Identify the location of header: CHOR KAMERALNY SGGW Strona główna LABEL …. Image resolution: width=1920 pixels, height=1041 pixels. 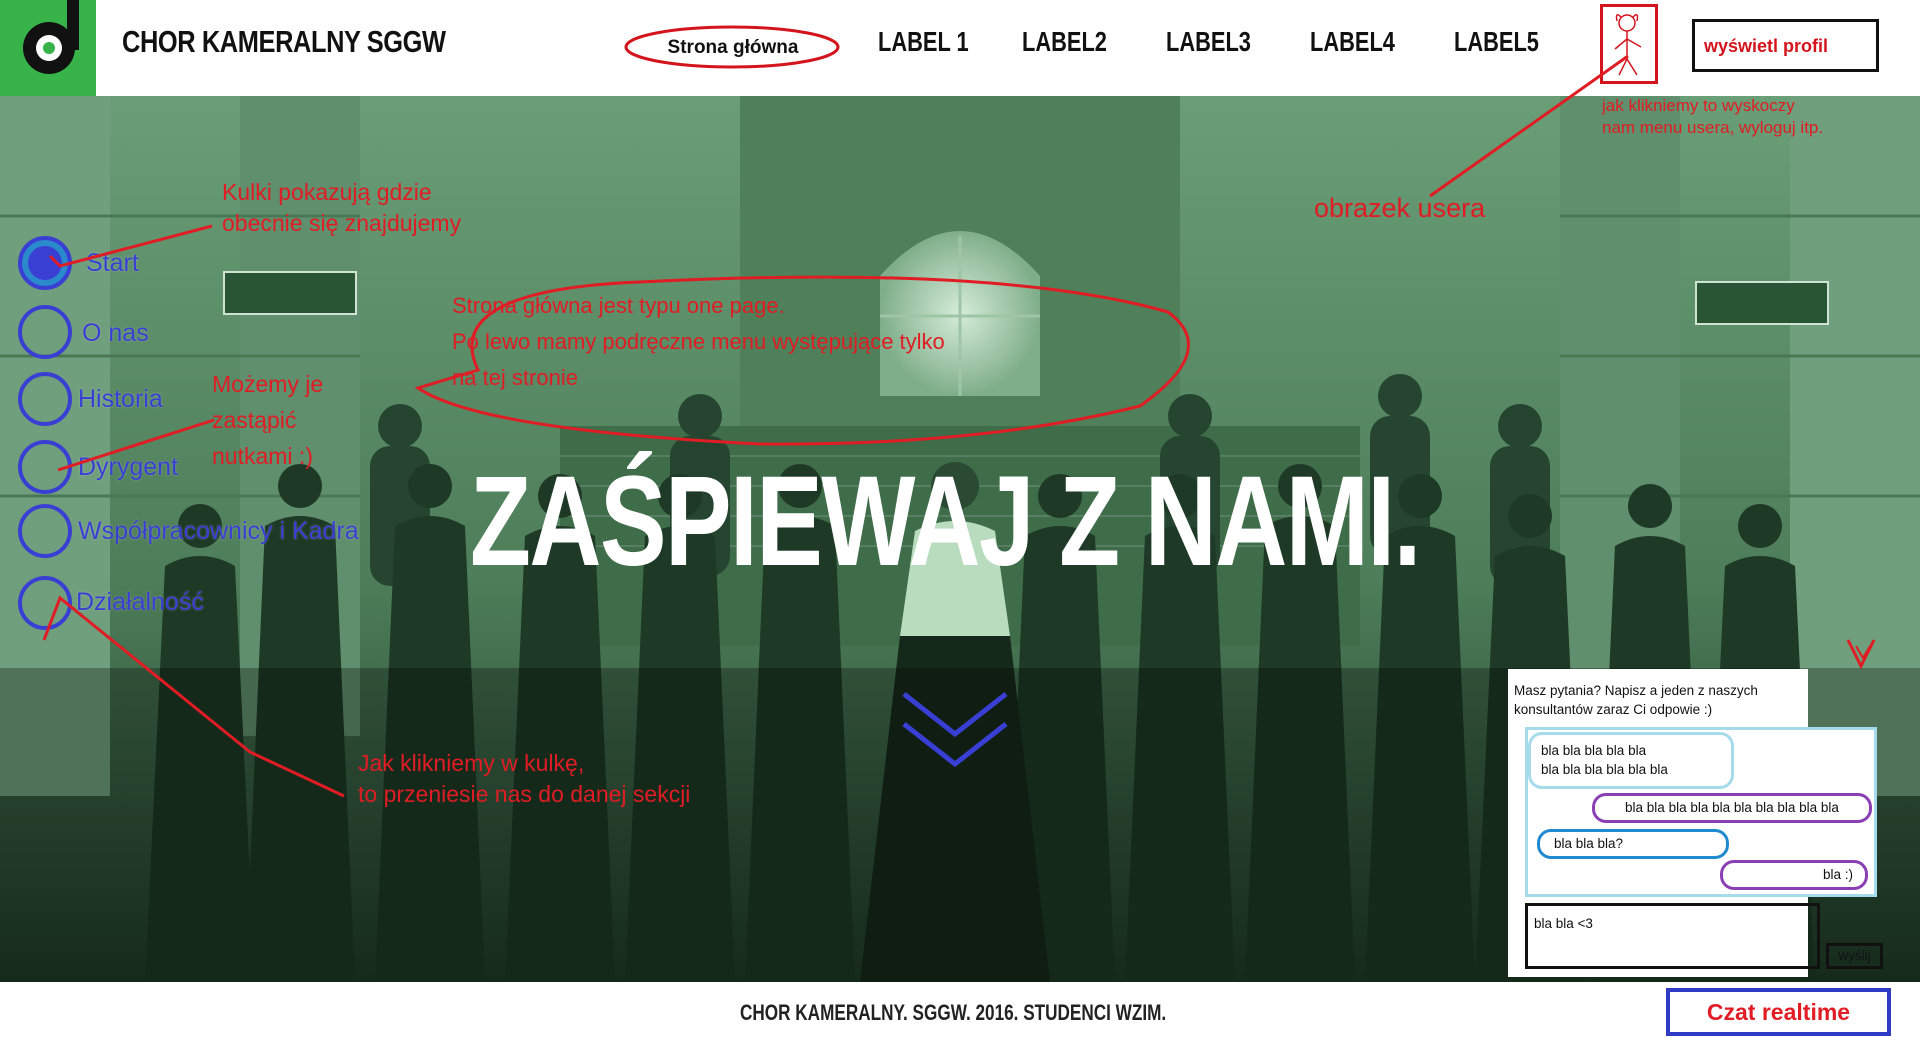
(960, 48).